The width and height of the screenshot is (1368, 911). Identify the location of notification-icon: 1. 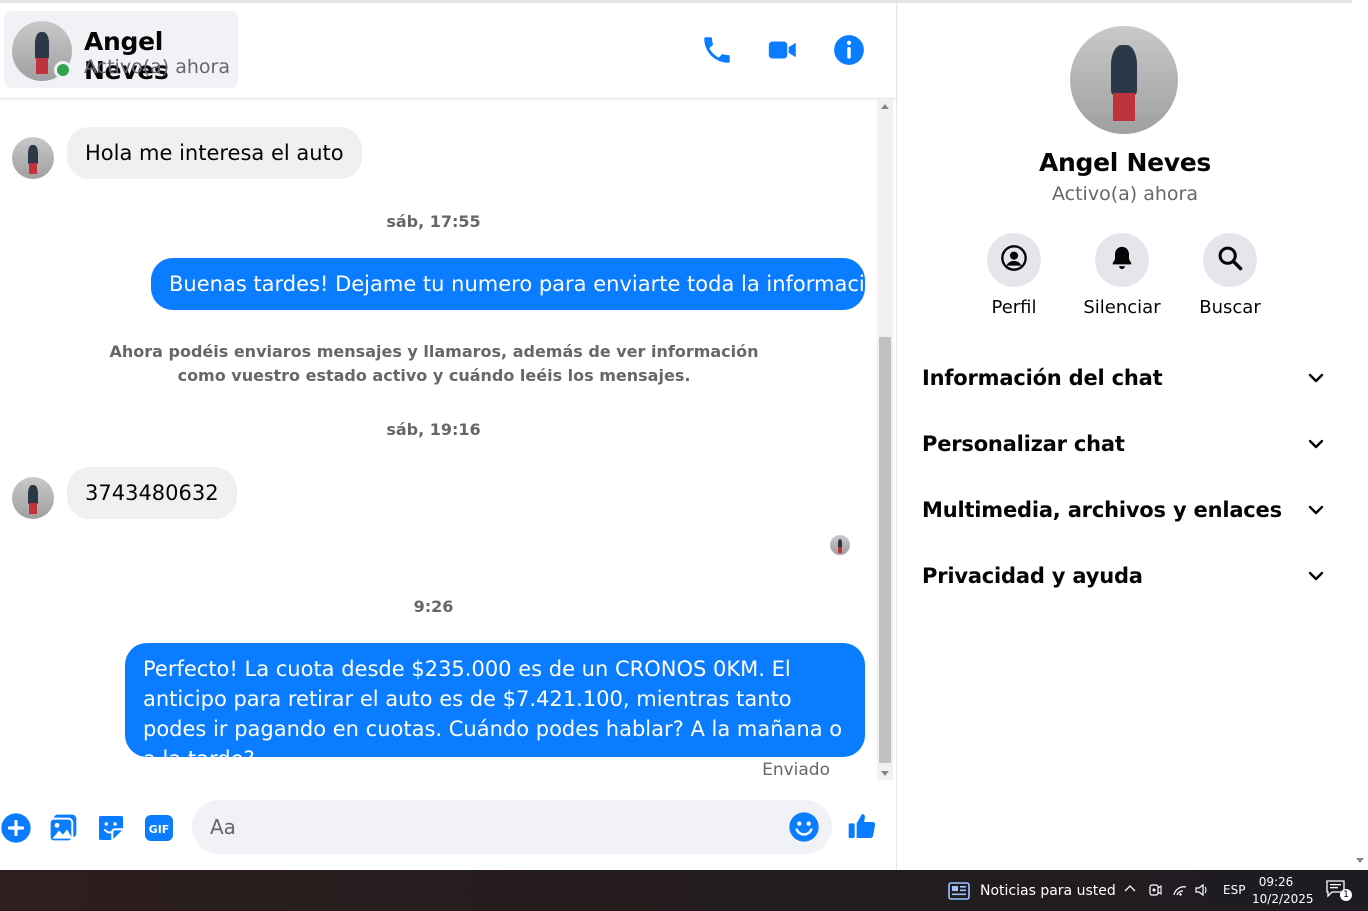
(1339, 891).